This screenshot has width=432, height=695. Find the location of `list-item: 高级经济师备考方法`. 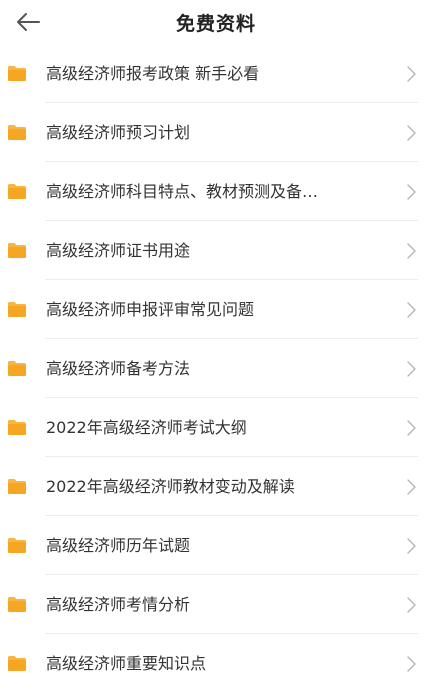

list-item: 高级经济师备考方法 is located at coordinates (216, 368).